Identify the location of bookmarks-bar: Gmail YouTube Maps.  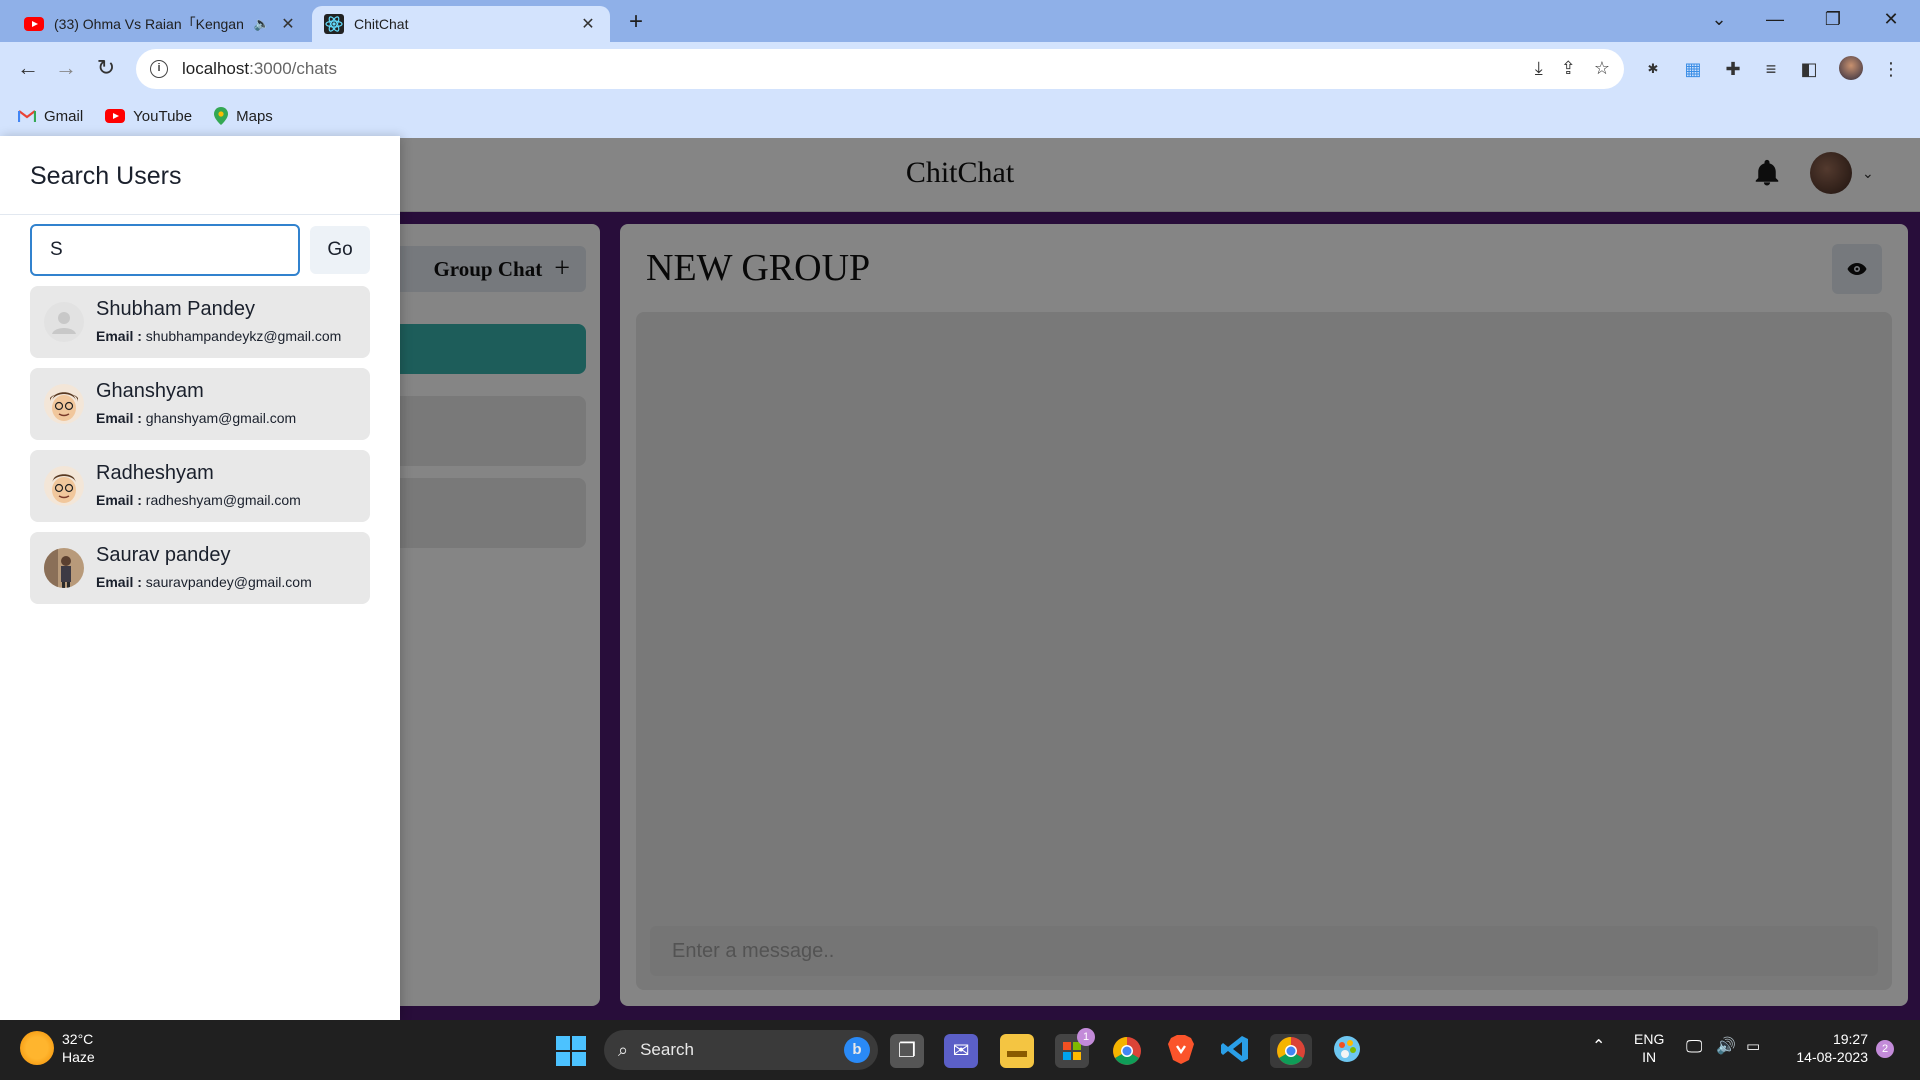
(136, 116).